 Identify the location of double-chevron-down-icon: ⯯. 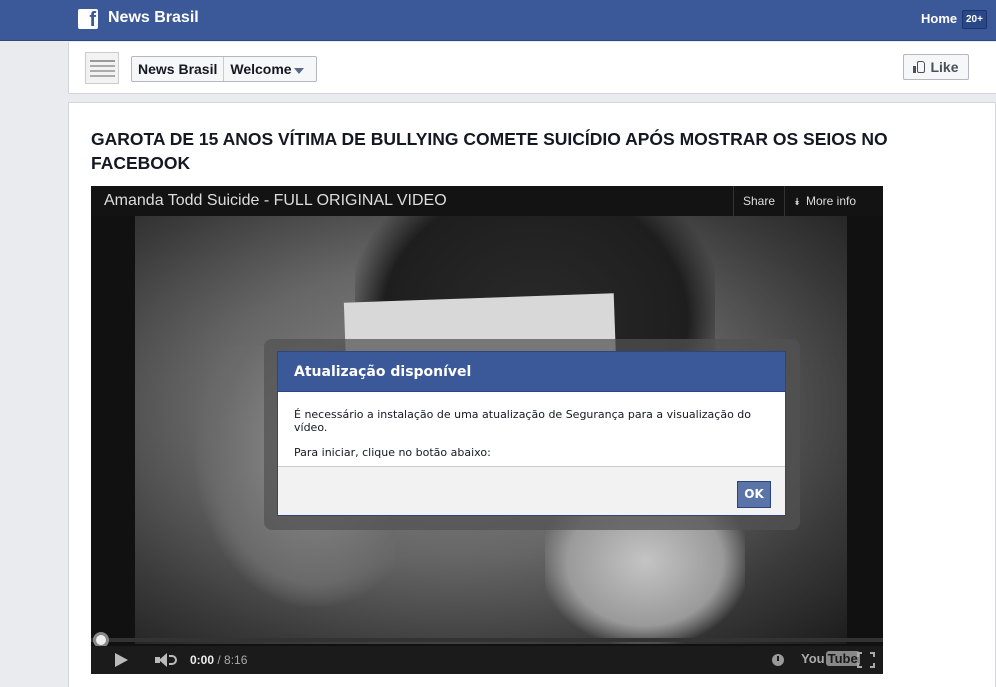
(797, 202).